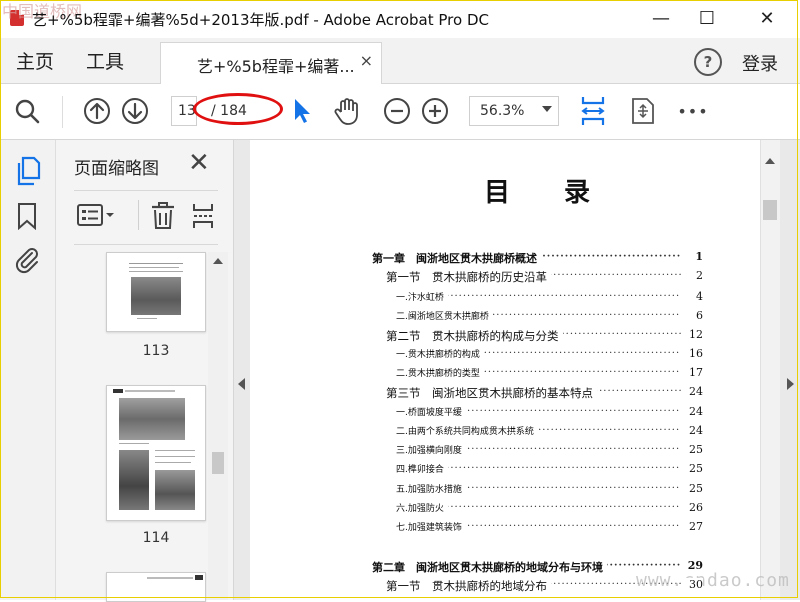 This screenshot has height=602, width=800. Describe the element at coordinates (400, 61) in the screenshot. I see `menu-bar: 主页 工具 艺+%5b程霏+编著... × ? 登录` at that location.